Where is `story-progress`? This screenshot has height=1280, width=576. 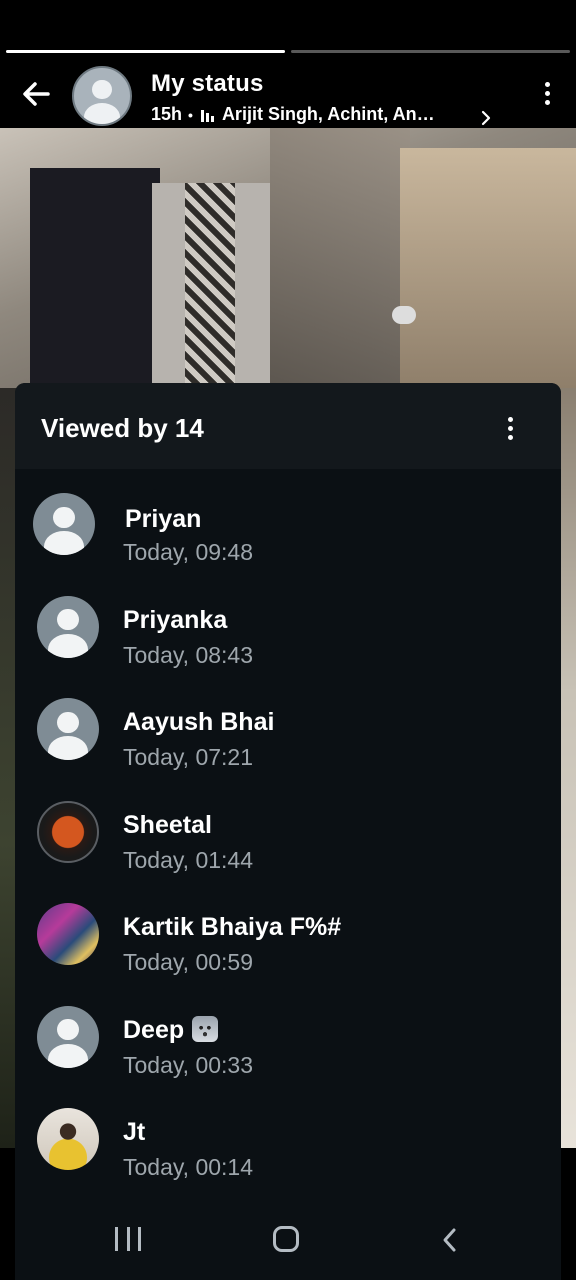 story-progress is located at coordinates (288, 52).